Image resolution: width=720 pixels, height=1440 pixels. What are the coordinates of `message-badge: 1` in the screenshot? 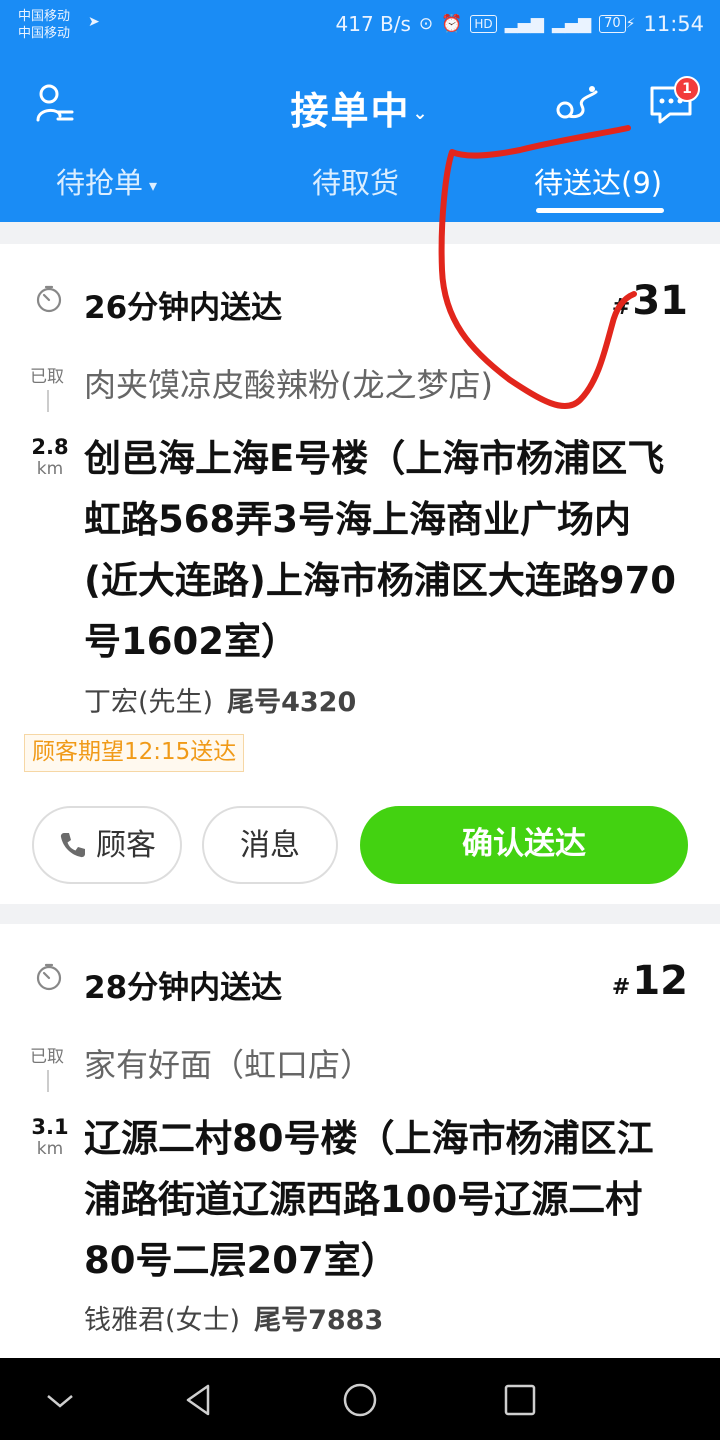 It's located at (687, 89).